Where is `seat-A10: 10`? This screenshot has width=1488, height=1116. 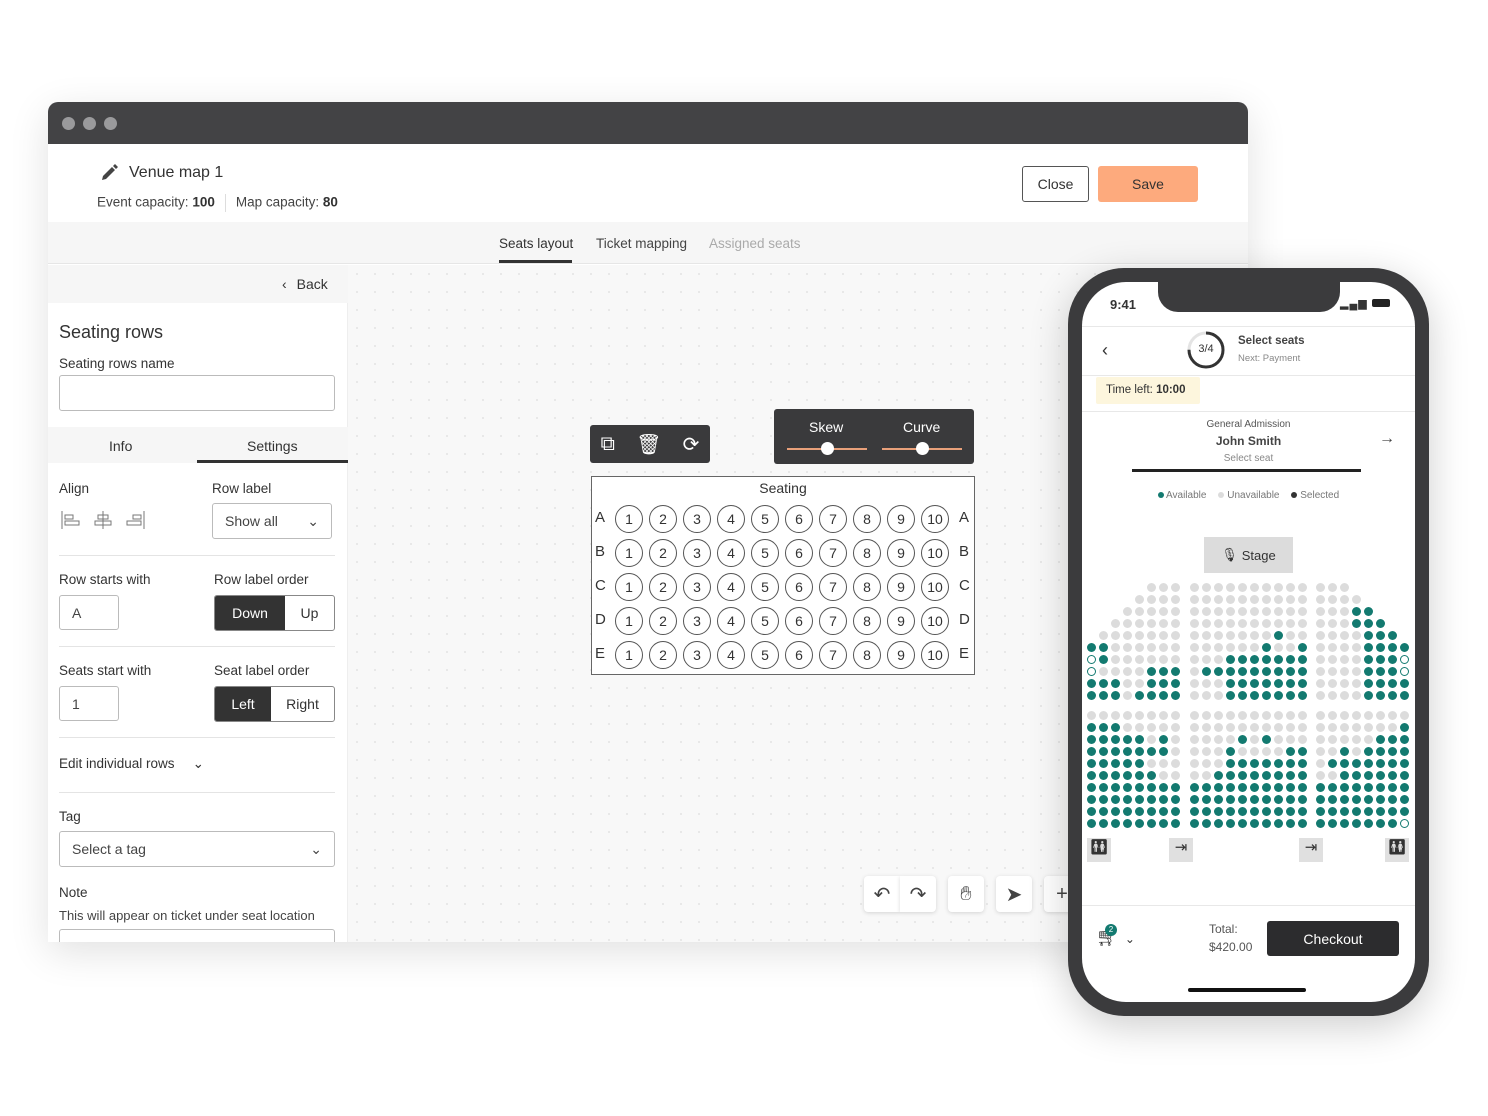
seat-A10: 10 is located at coordinates (935, 519).